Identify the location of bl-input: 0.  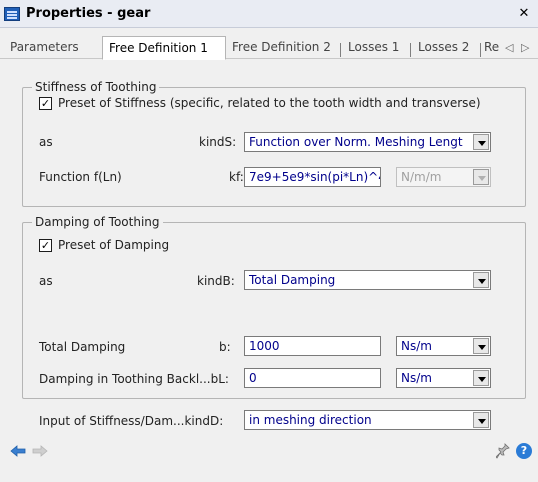
(312, 378).